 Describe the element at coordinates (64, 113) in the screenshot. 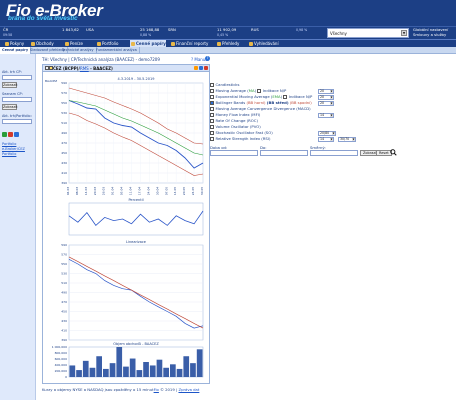

I see `main-ytick-label: 530` at that location.